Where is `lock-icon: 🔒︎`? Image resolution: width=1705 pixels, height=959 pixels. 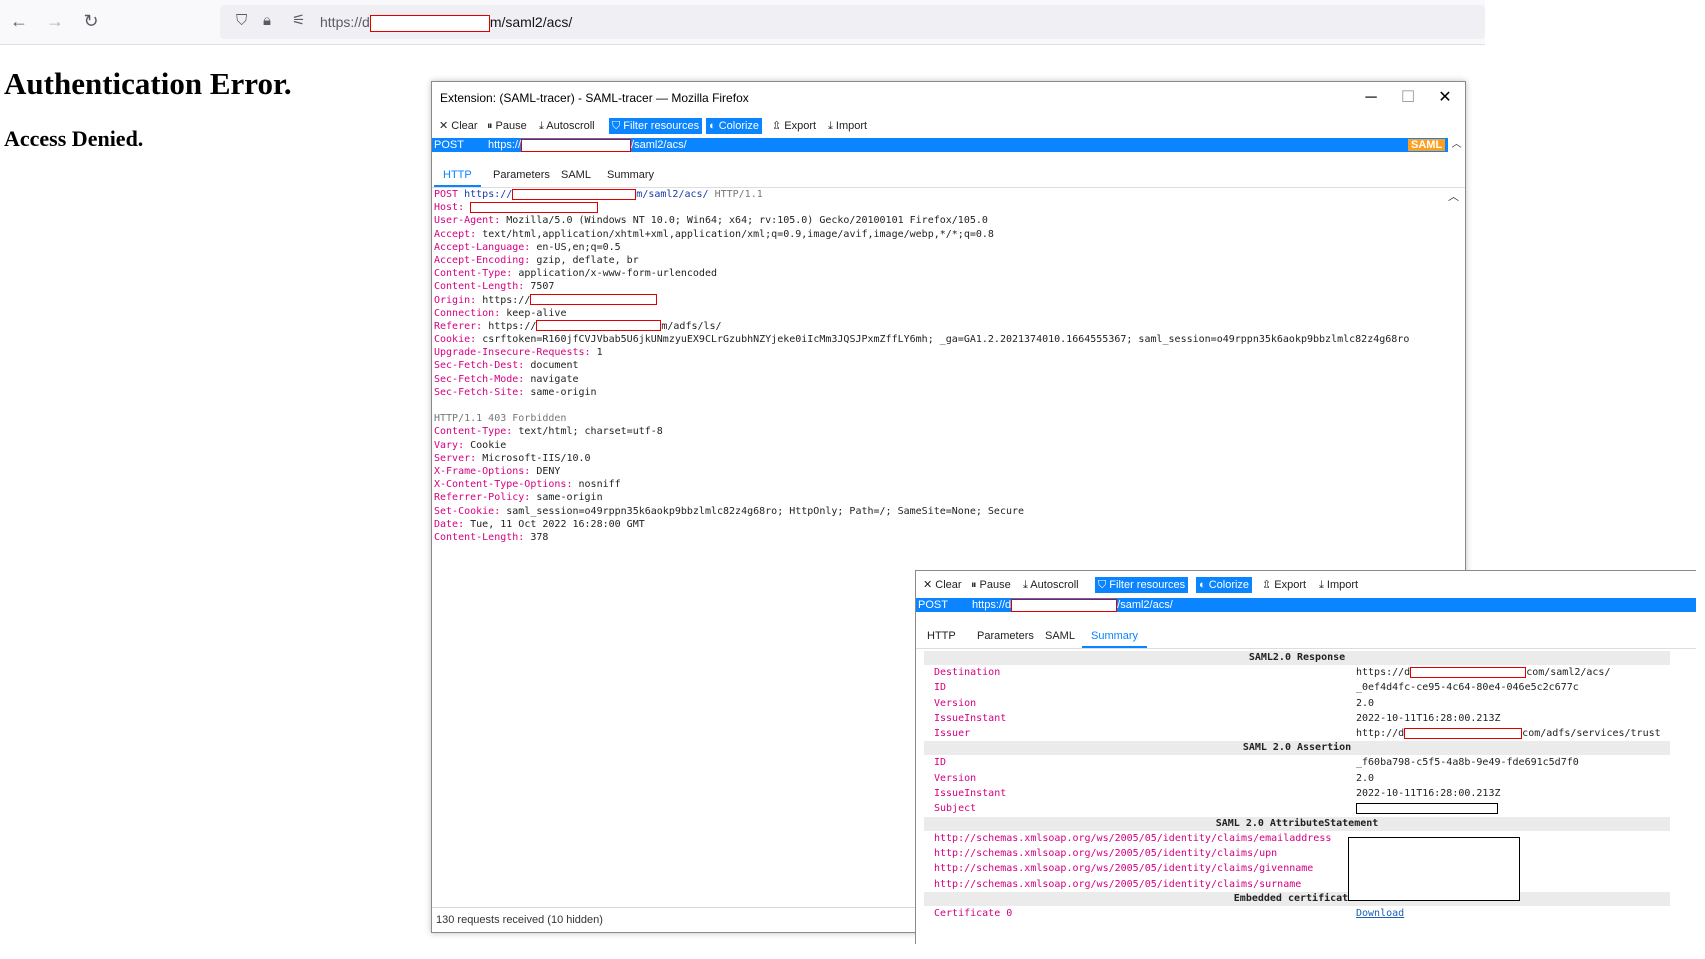 lock-icon: 🔒︎ is located at coordinates (267, 21).